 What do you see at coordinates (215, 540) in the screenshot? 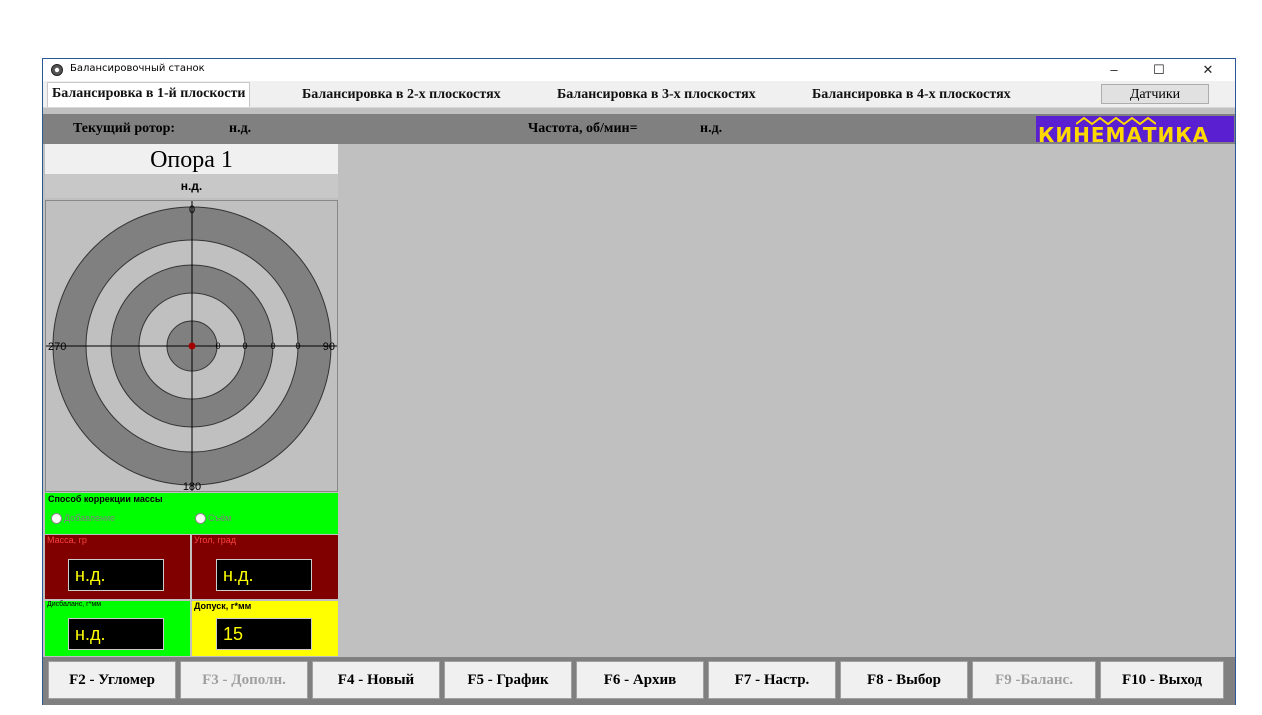
I see `angle-label: Угол, град` at bounding box center [215, 540].